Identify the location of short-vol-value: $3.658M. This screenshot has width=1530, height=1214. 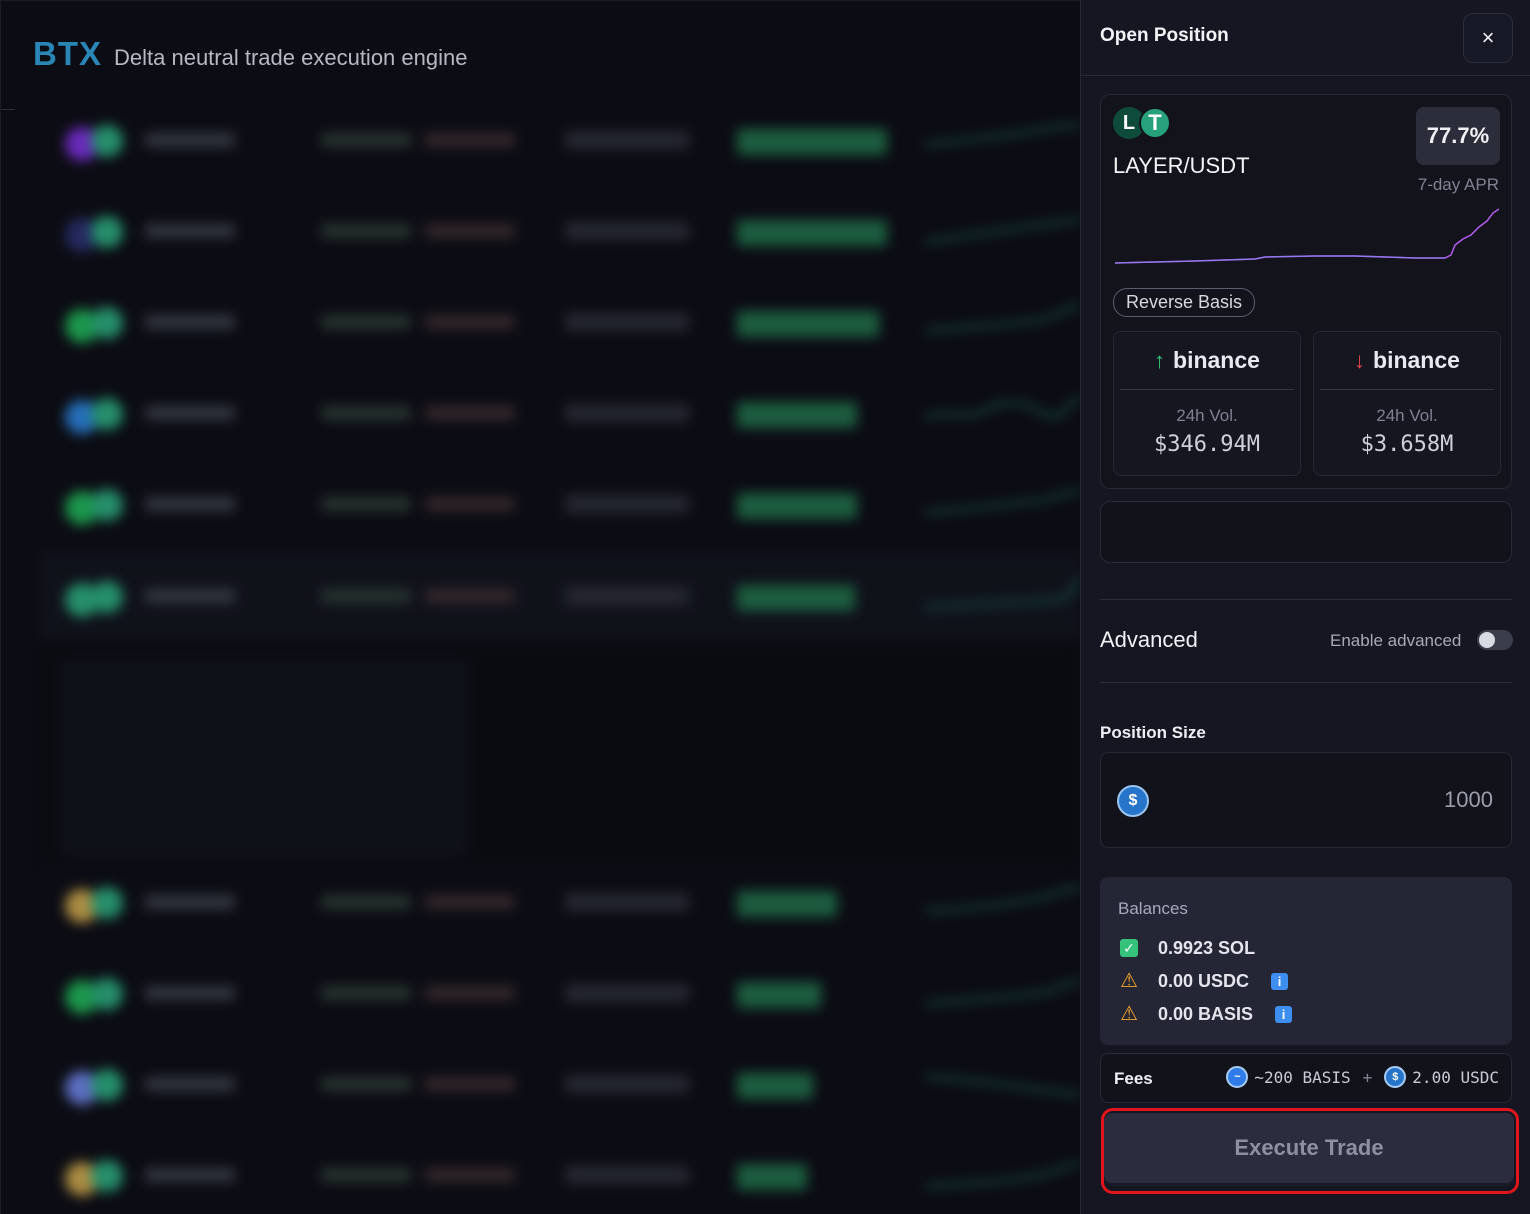
(1407, 444).